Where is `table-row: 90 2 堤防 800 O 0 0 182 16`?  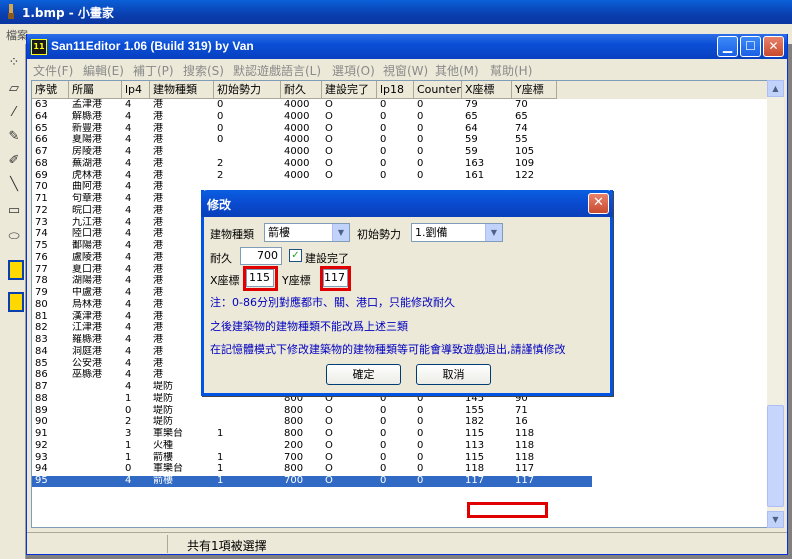 table-row: 90 2 堤防 800 O 0 0 182 16 is located at coordinates (312, 422).